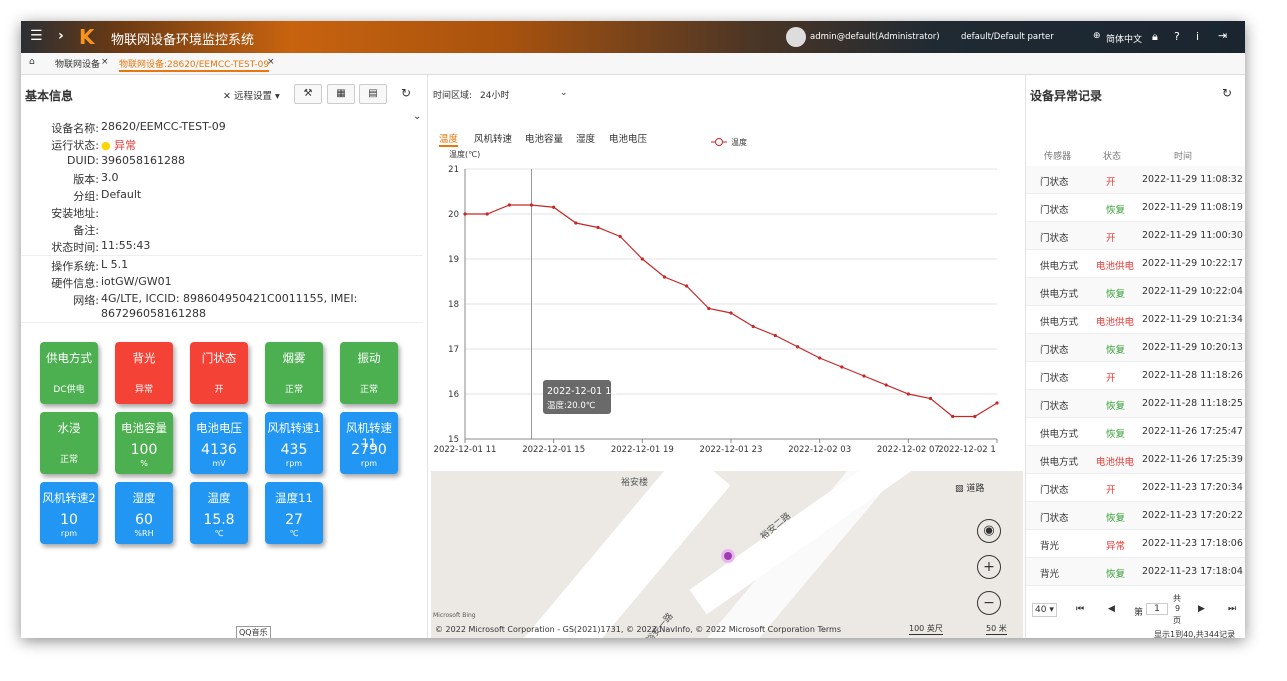  I want to click on locate-icon: ◉, so click(989, 531).